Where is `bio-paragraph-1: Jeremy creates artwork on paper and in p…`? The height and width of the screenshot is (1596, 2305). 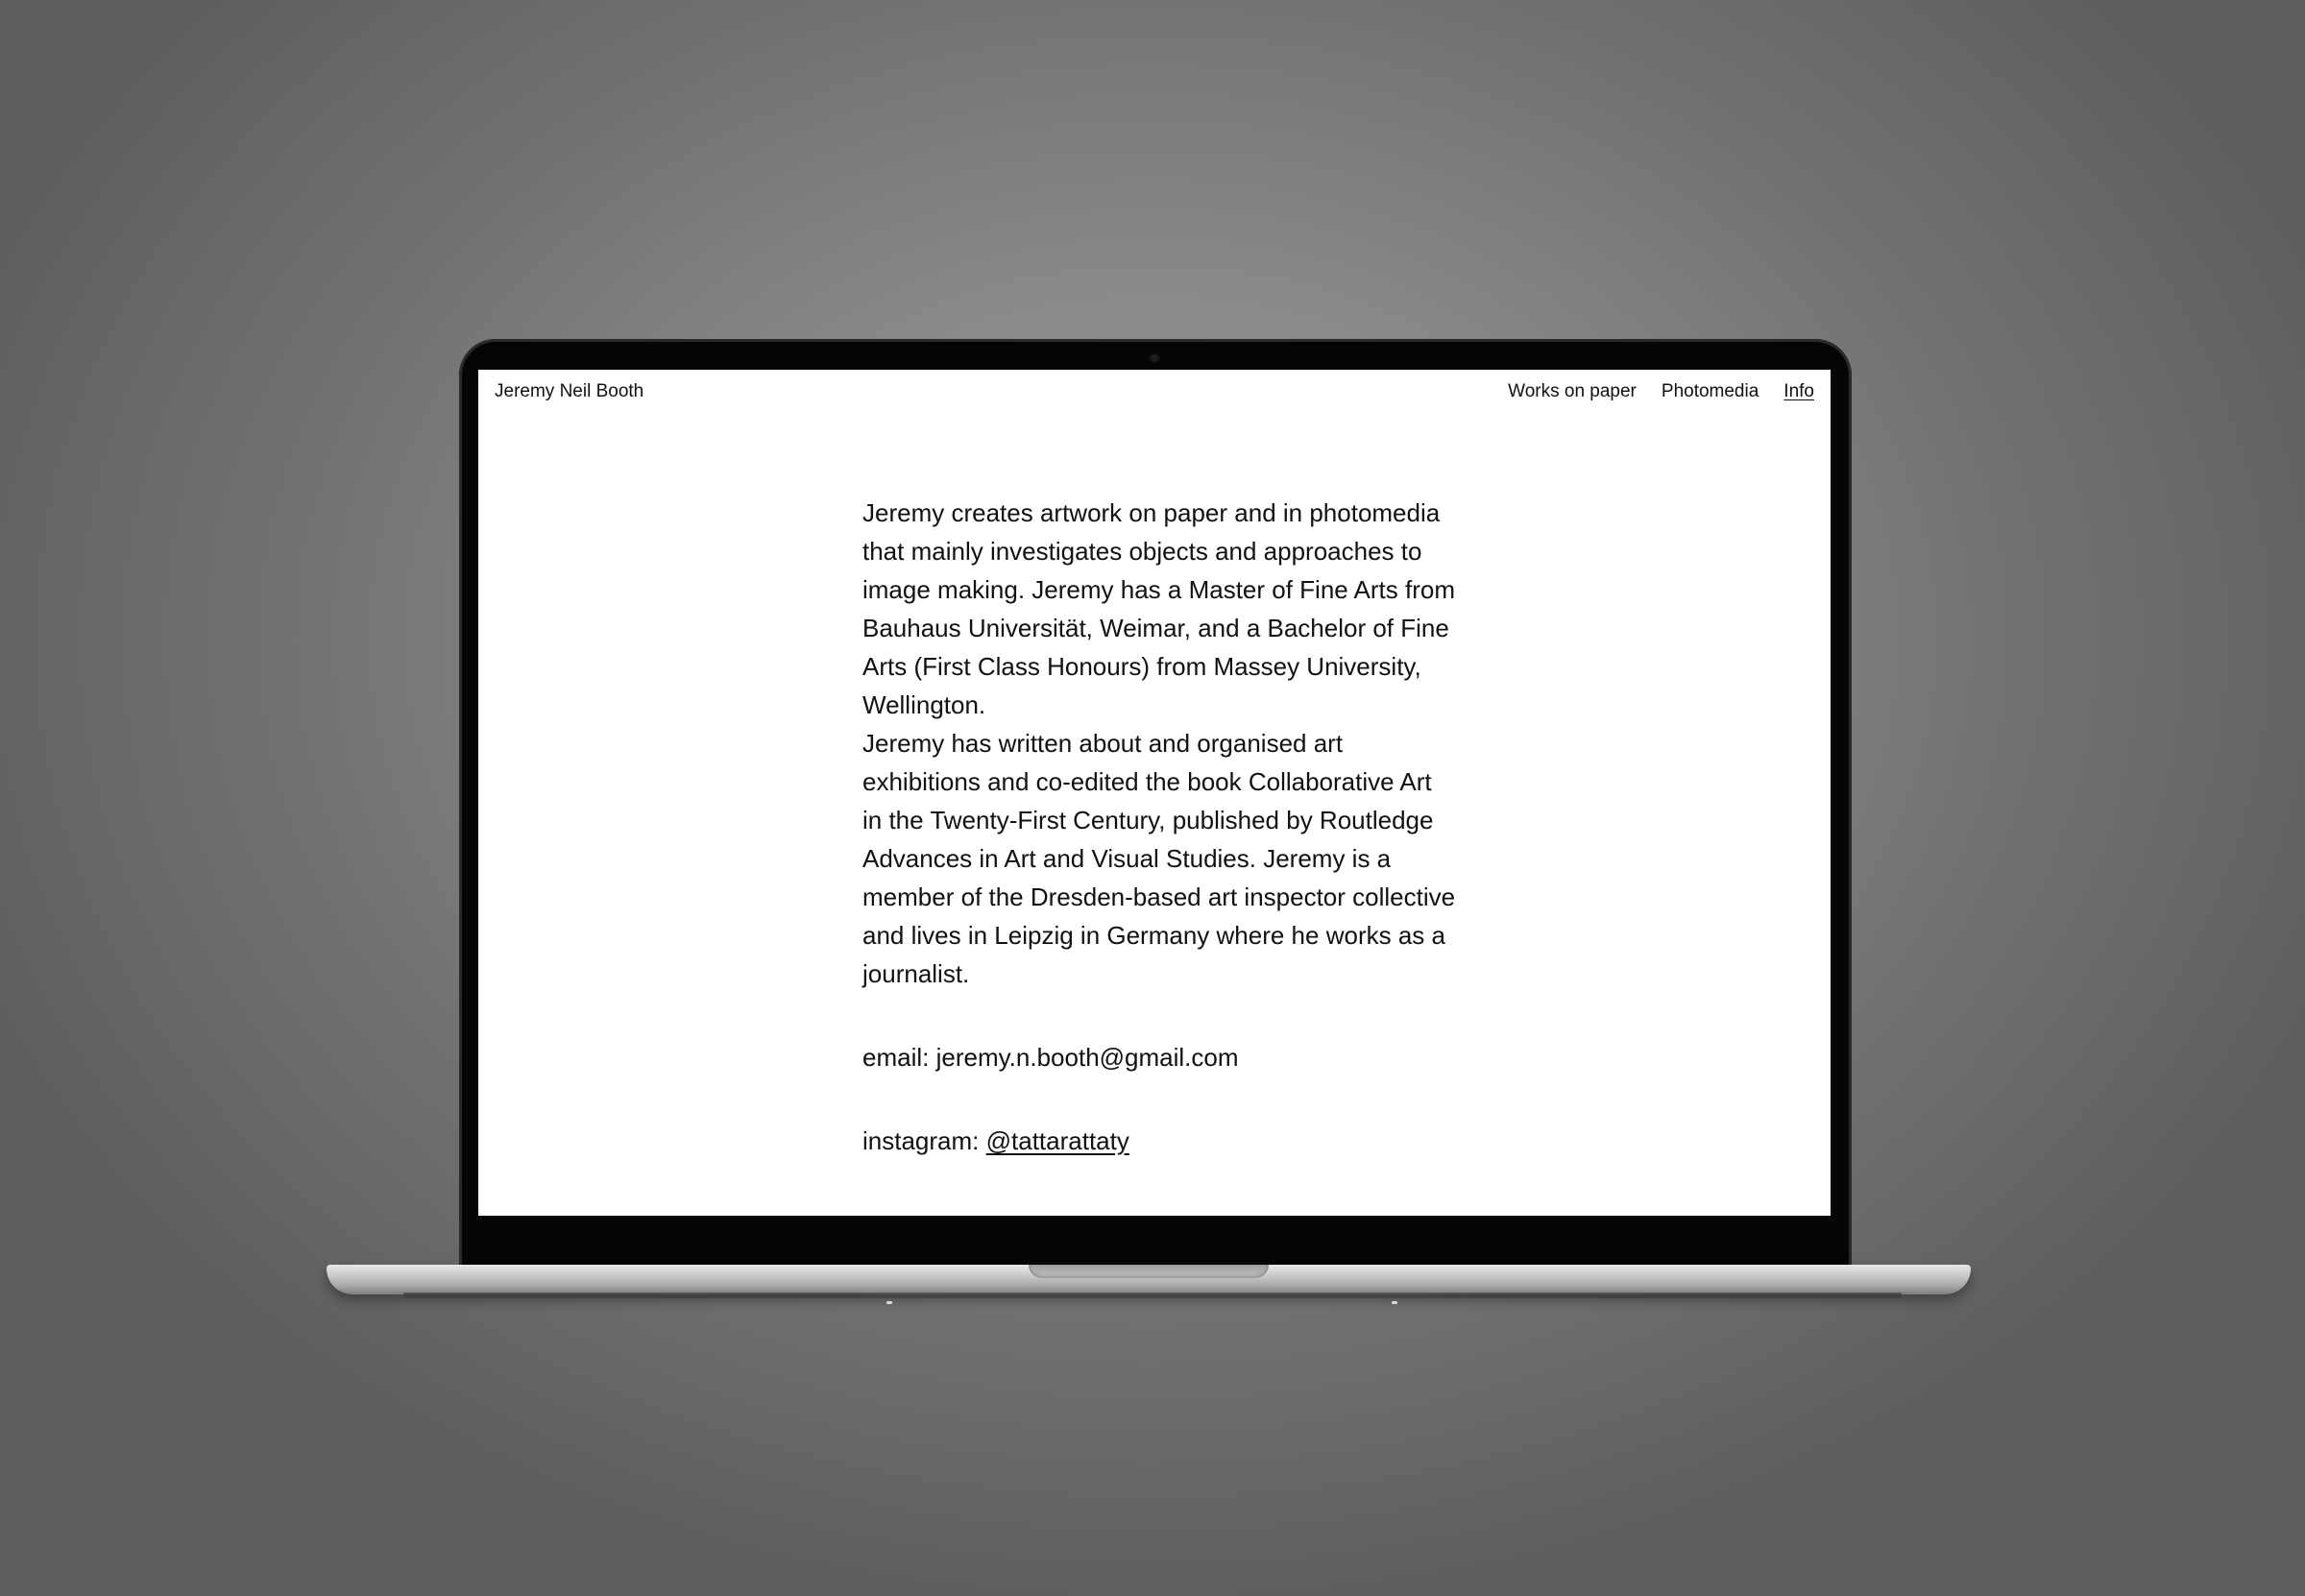 bio-paragraph-1: Jeremy creates artwork on paper and in p… is located at coordinates (1158, 608).